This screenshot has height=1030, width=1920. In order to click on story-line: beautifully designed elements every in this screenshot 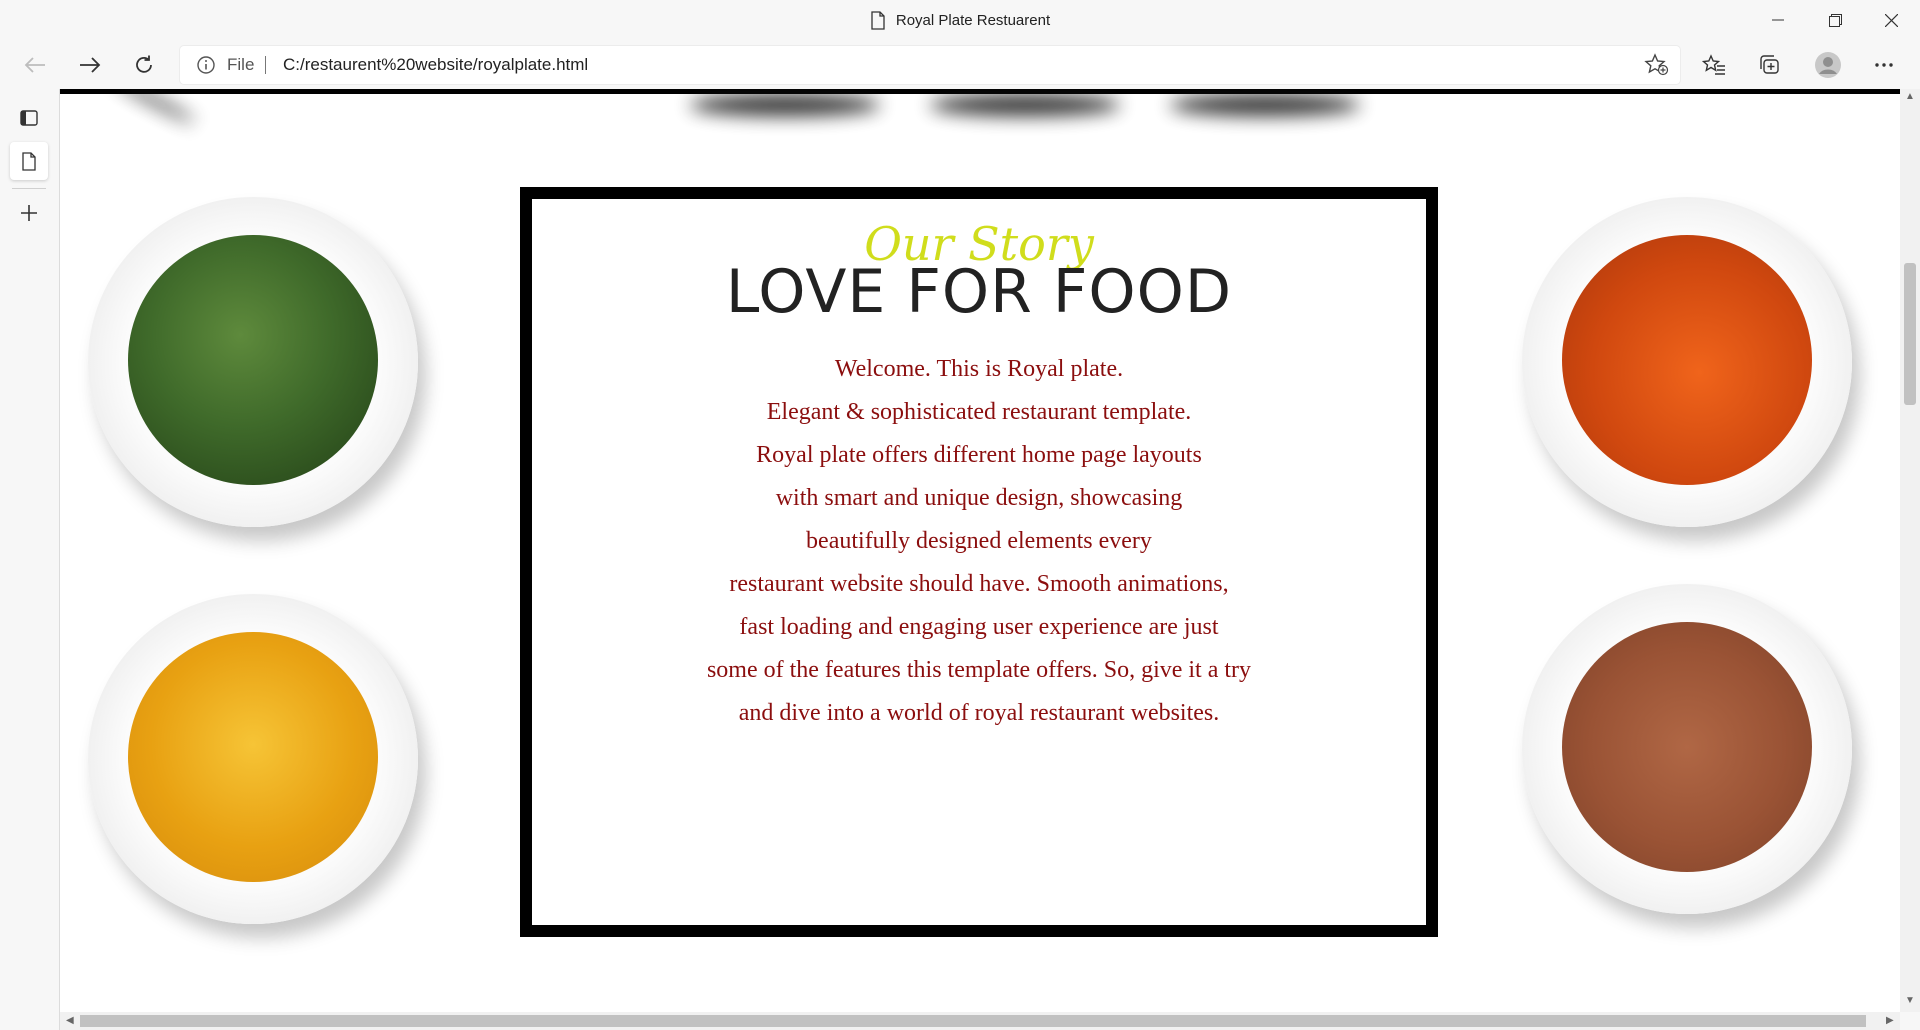, I will do `click(979, 541)`.